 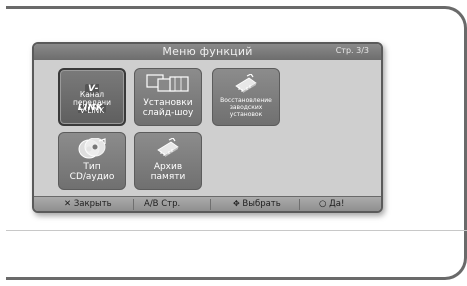 What do you see at coordinates (236, 203) in the screenshot?
I see `dpad-icon: ✥` at bounding box center [236, 203].